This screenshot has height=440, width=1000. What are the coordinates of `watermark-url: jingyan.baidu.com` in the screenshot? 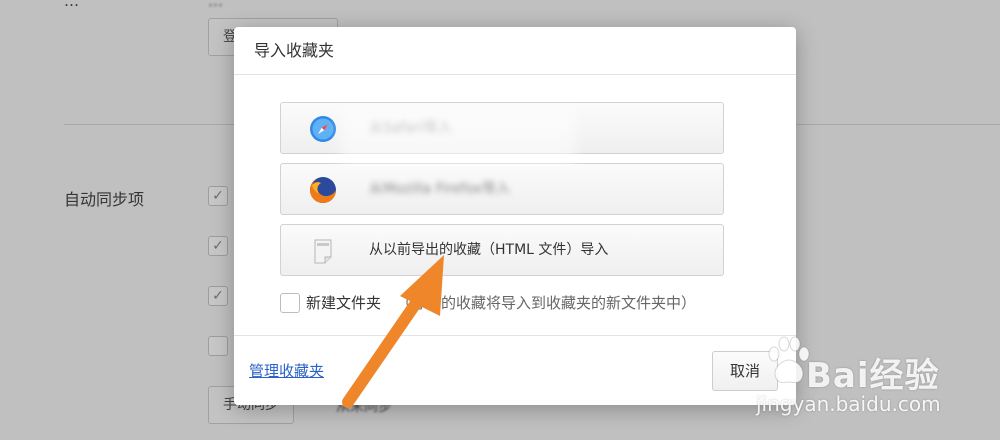 It's located at (848, 404).